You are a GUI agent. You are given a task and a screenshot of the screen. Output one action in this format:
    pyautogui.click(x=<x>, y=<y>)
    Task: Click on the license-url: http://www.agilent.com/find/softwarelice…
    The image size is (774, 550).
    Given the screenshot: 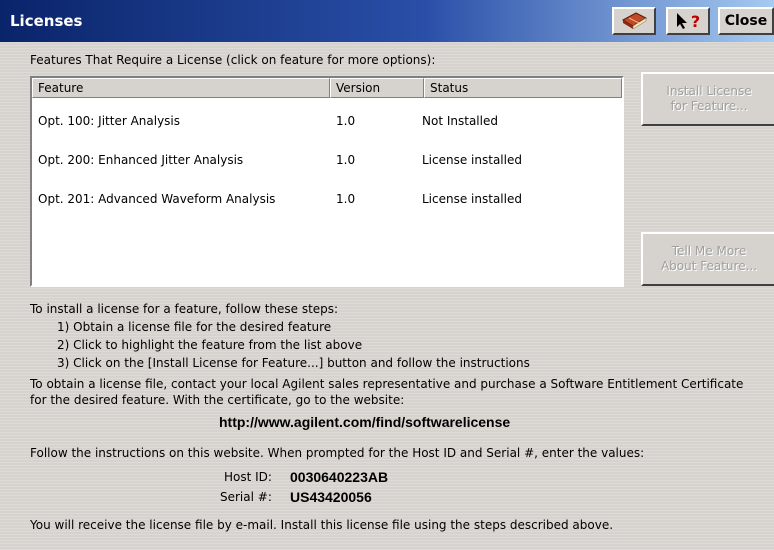 What is the action you would take?
    pyautogui.click(x=365, y=422)
    